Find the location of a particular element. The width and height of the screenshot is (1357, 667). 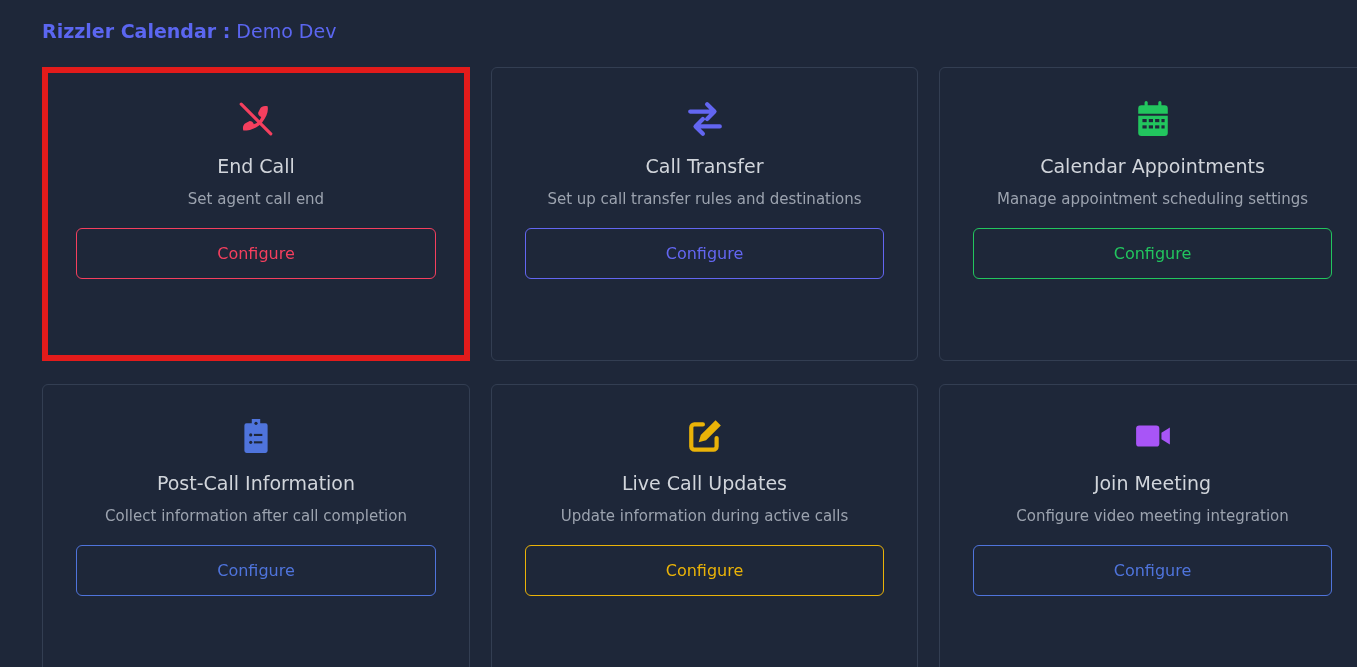

card-title: Live Call Updates is located at coordinates (704, 483).